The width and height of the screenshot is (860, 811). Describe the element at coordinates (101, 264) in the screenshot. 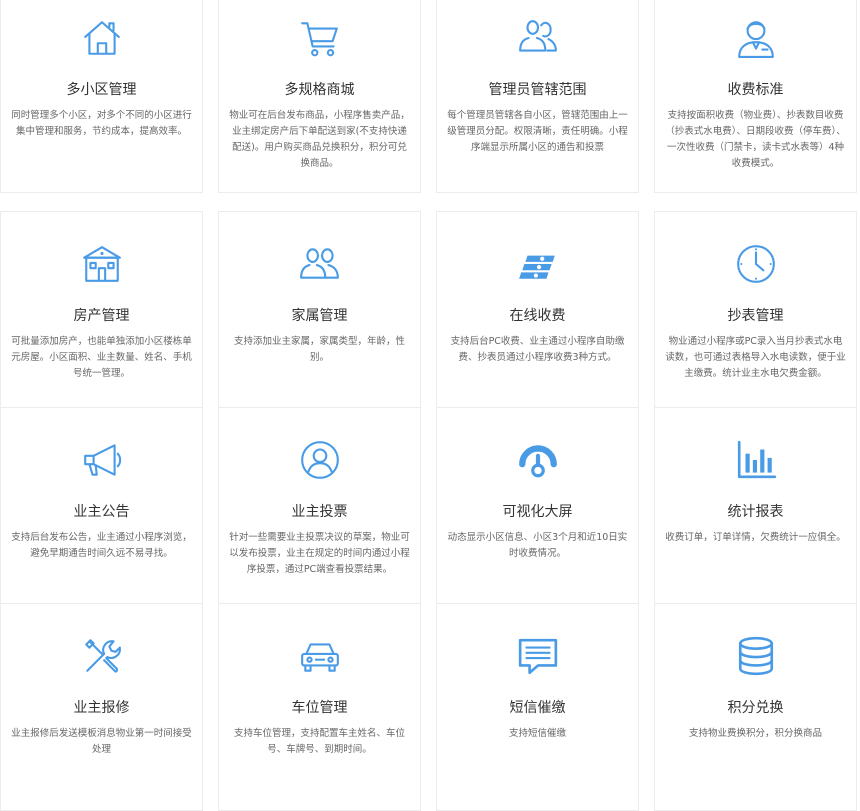

I see `building-icon` at that location.